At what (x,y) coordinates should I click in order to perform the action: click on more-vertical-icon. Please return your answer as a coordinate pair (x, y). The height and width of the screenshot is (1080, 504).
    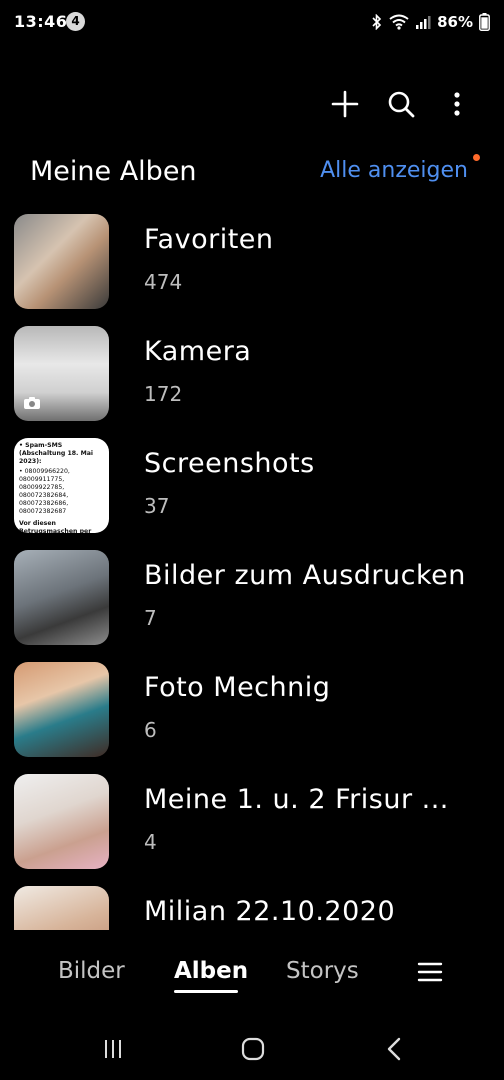
    Looking at the image, I should click on (457, 104).